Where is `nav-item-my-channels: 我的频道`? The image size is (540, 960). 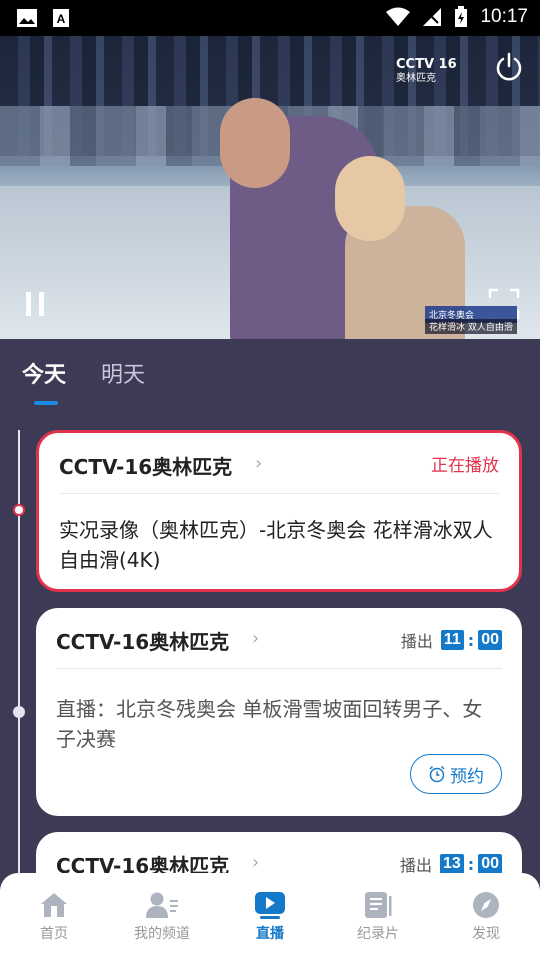
nav-item-my-channels: 我的频道 is located at coordinates (162, 916).